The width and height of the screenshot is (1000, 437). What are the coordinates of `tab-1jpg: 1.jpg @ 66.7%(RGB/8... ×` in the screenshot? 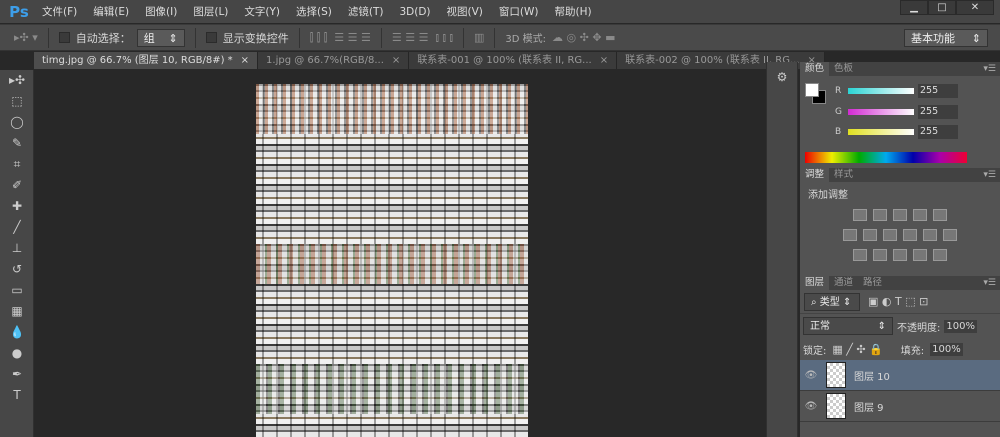 It's located at (334, 60).